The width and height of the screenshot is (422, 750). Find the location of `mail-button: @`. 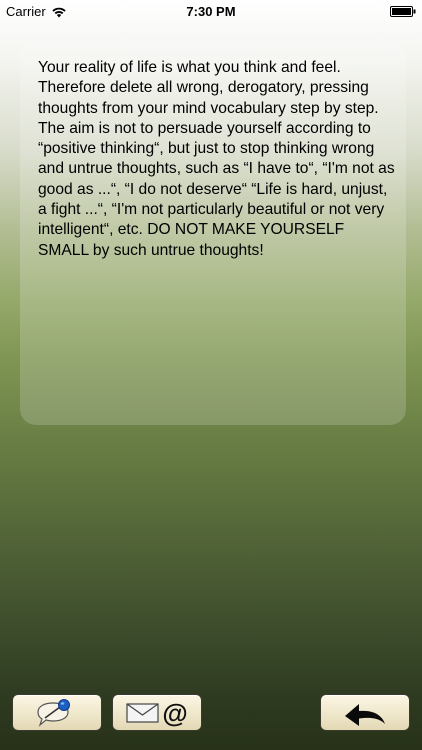

mail-button: @ is located at coordinates (157, 712).